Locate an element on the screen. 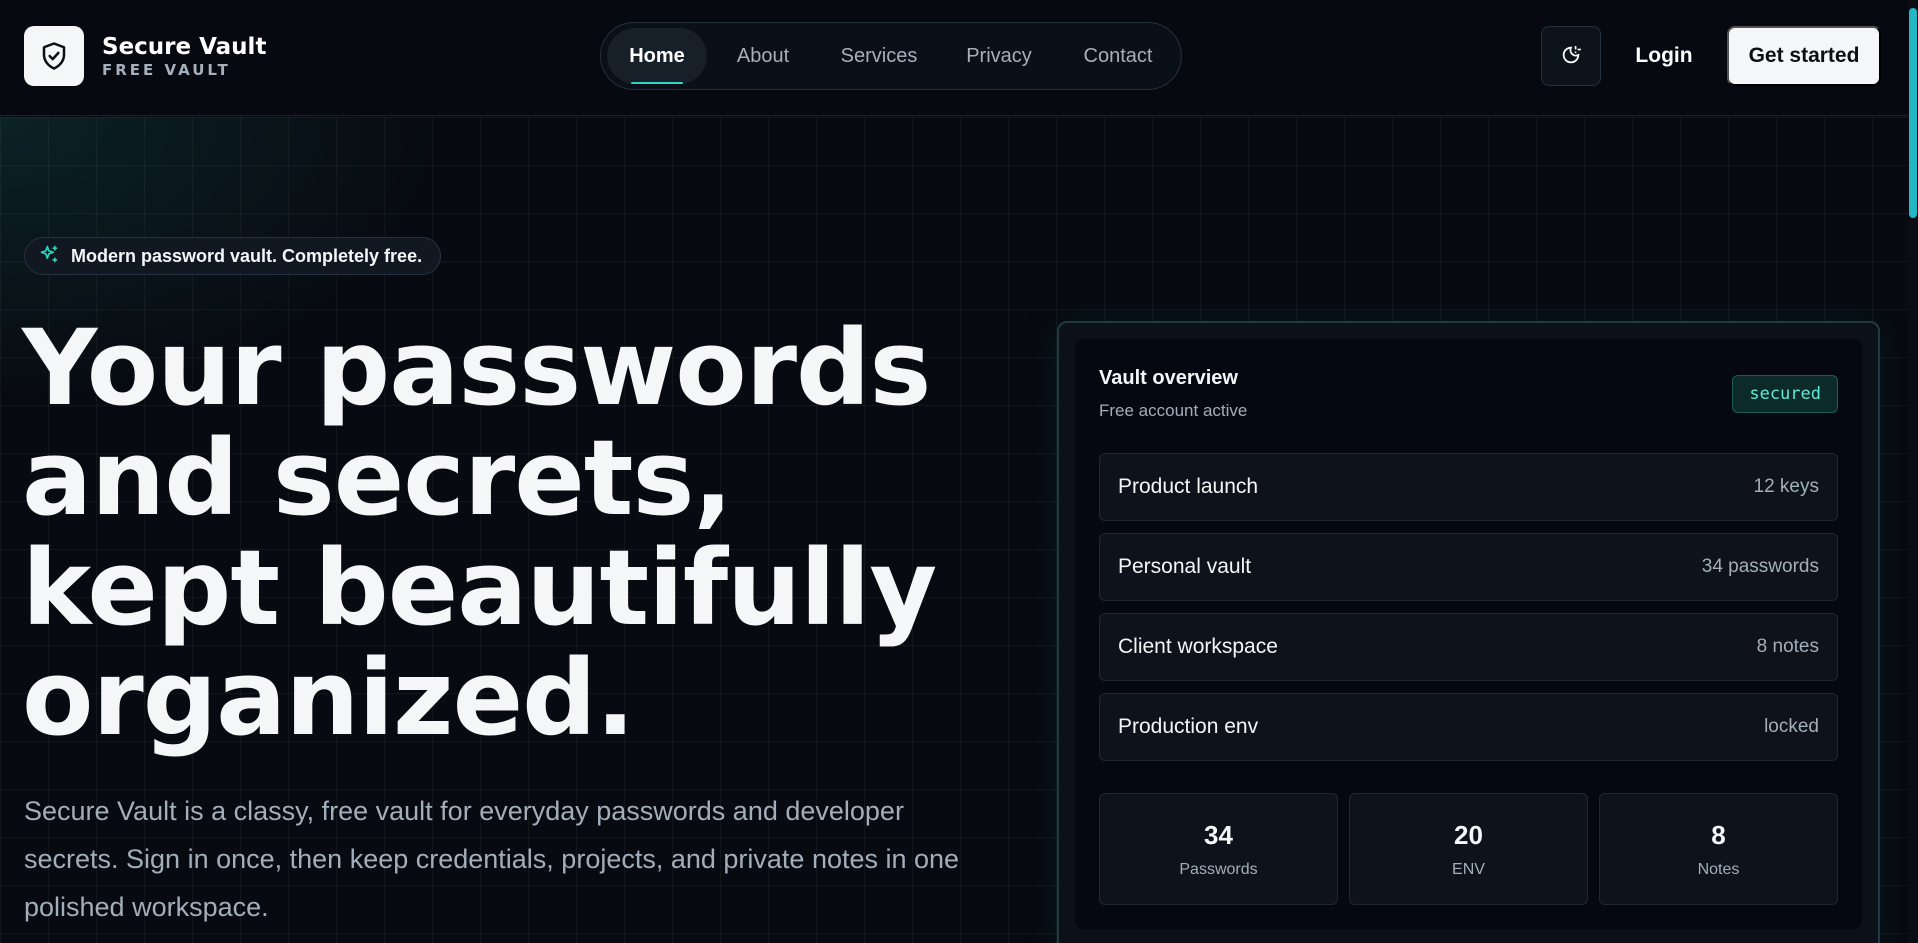  stat-notes: 8 Notes is located at coordinates (1718, 849).